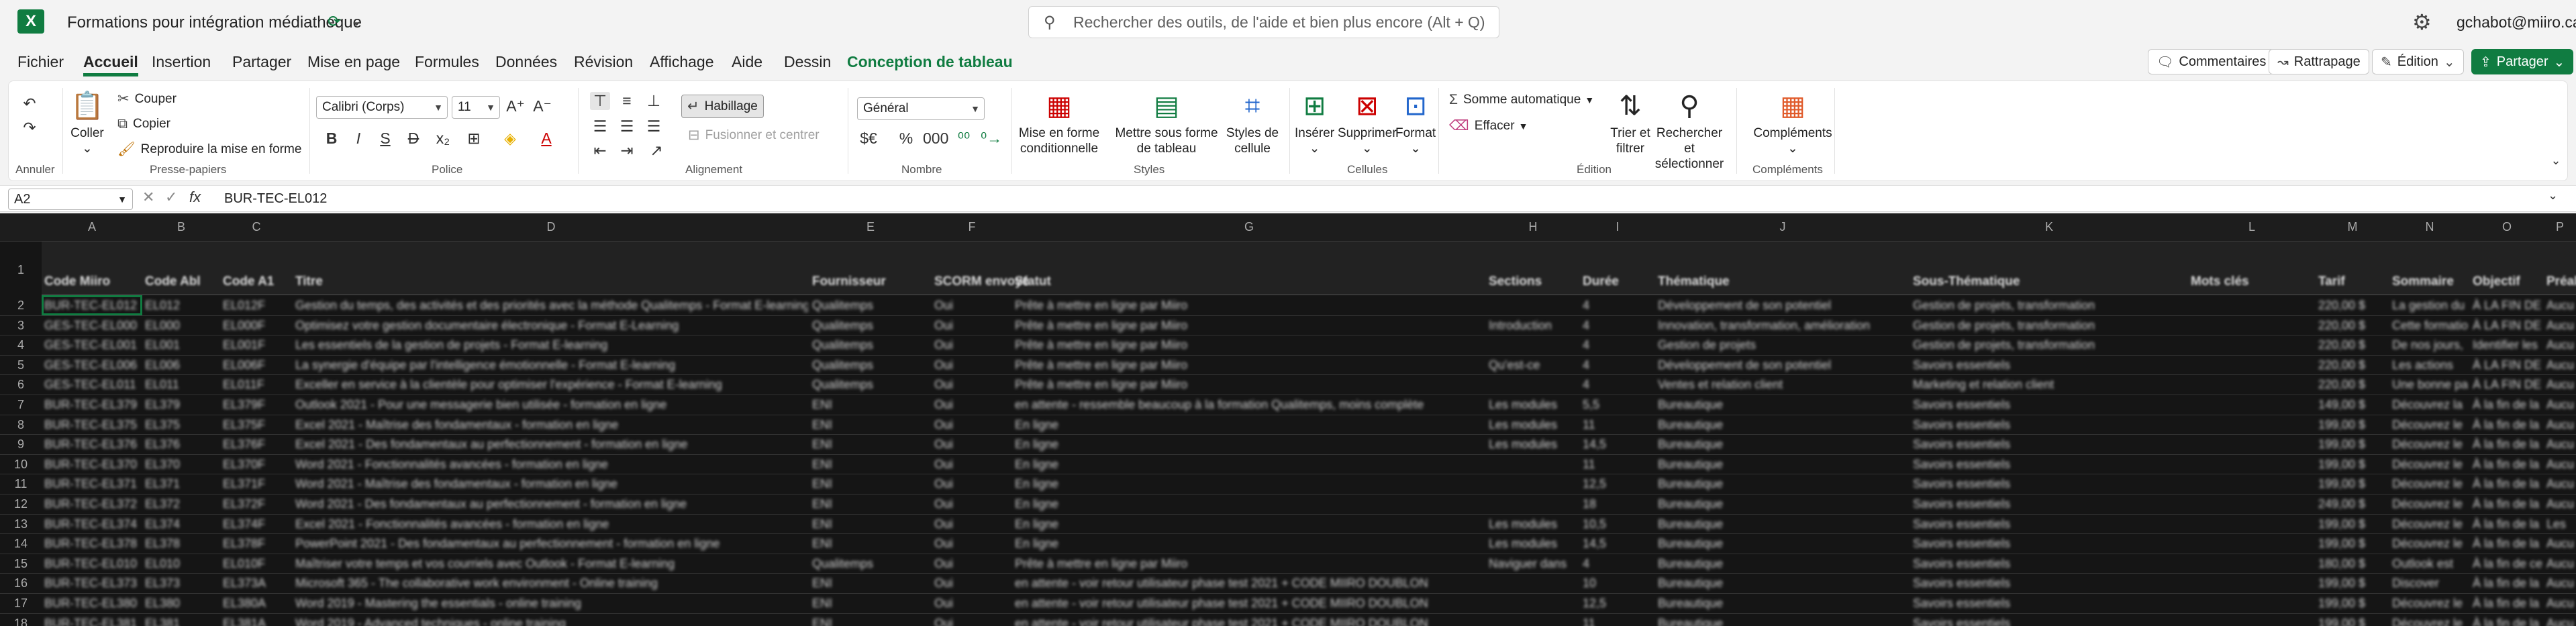  Describe the element at coordinates (244, 444) in the screenshot. I see `table-cell: EL376F` at that location.